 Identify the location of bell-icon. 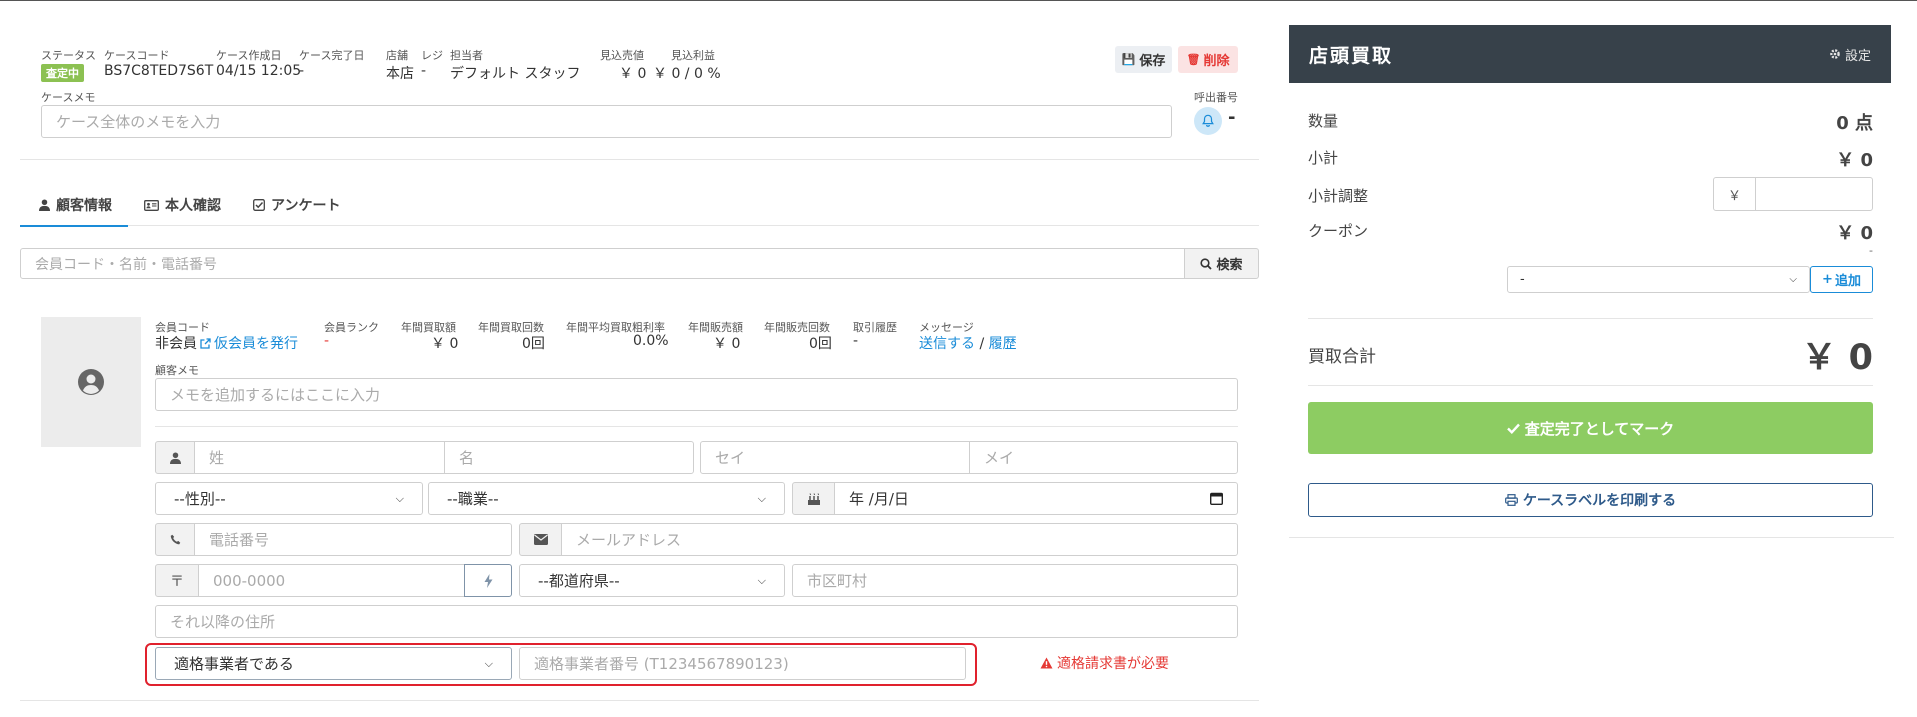
(1208, 120).